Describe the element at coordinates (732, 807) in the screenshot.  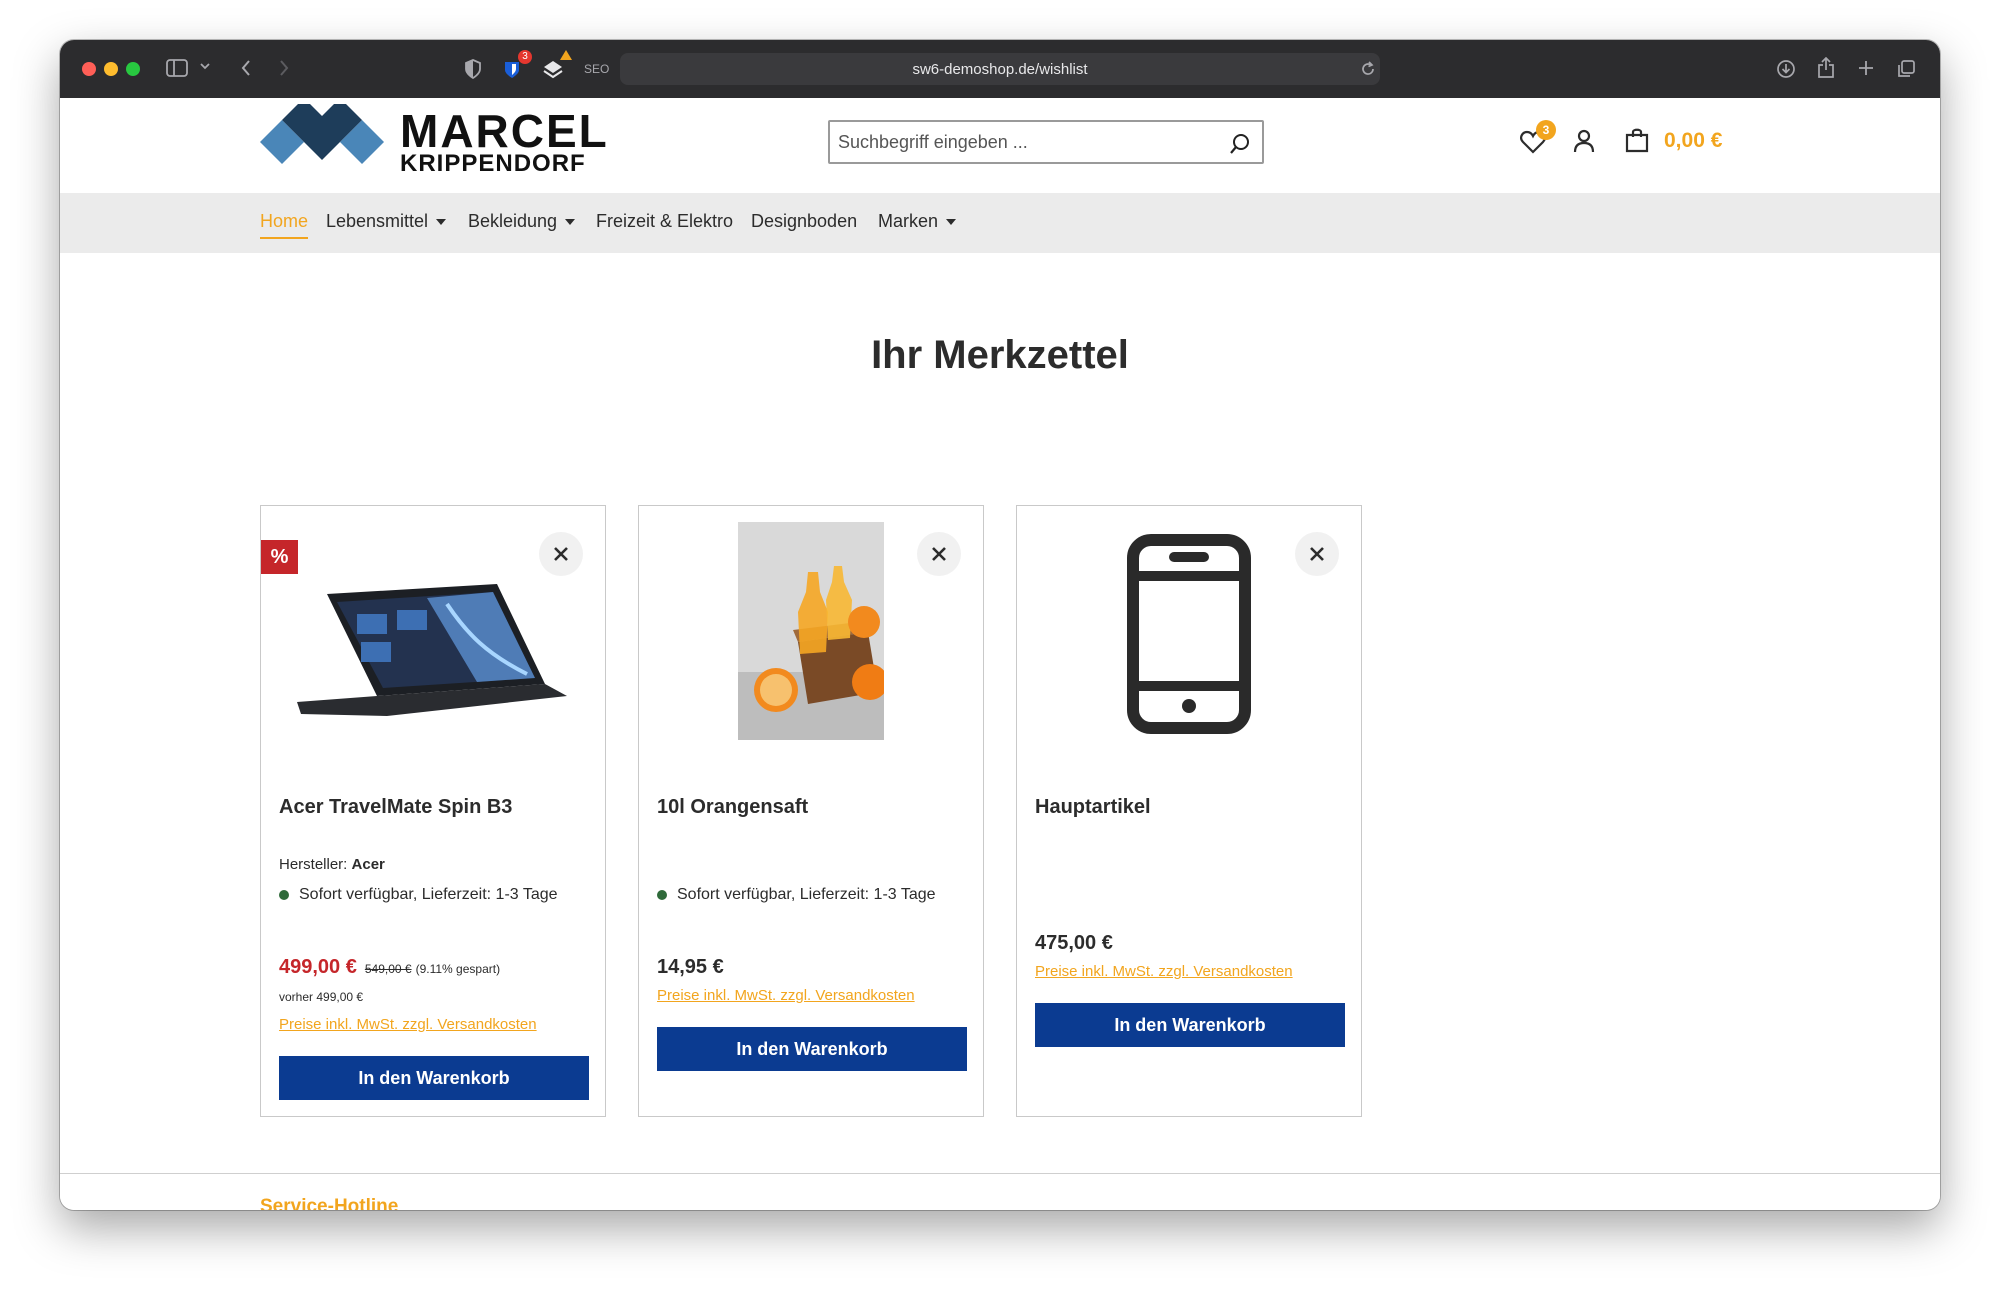
I see `product-name: 10l Orangensaft` at that location.